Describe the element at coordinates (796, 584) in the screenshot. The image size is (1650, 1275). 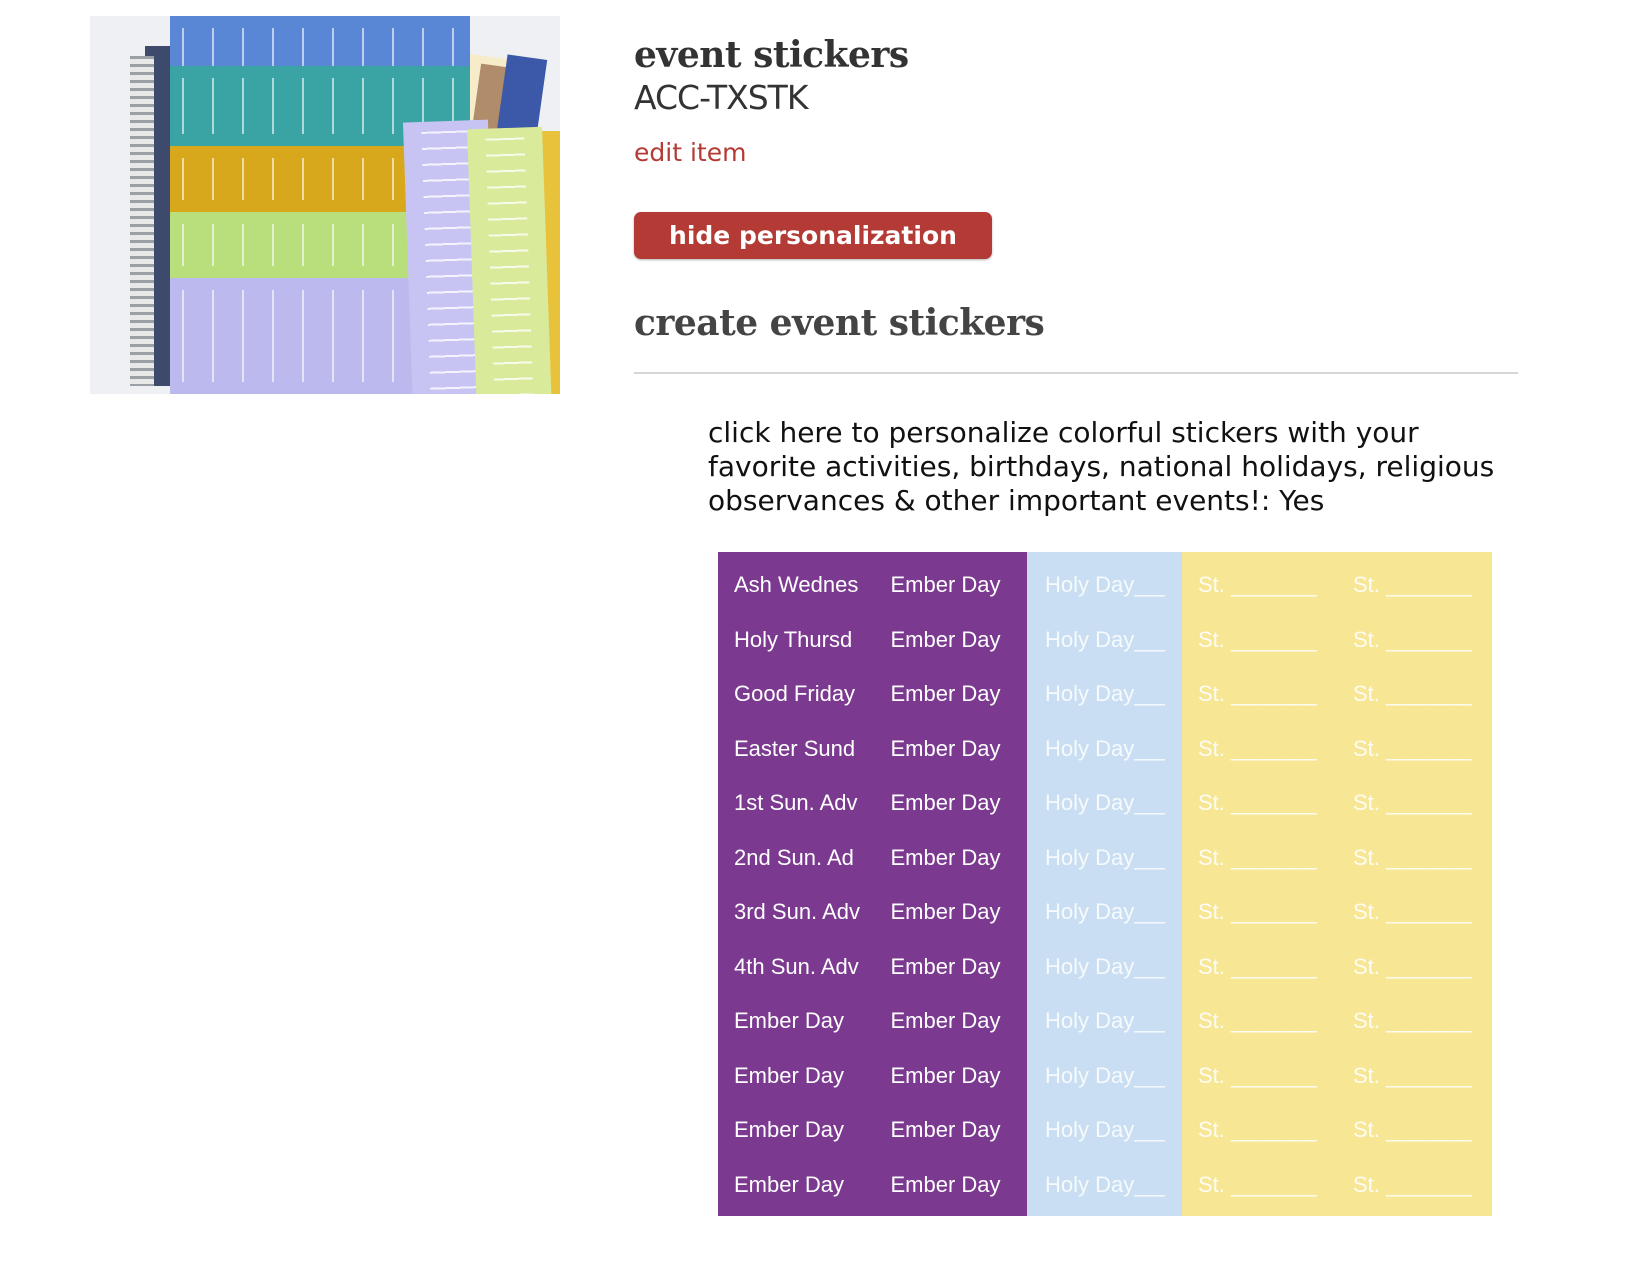
I see `sticker-label: Ash Wednes` at that location.